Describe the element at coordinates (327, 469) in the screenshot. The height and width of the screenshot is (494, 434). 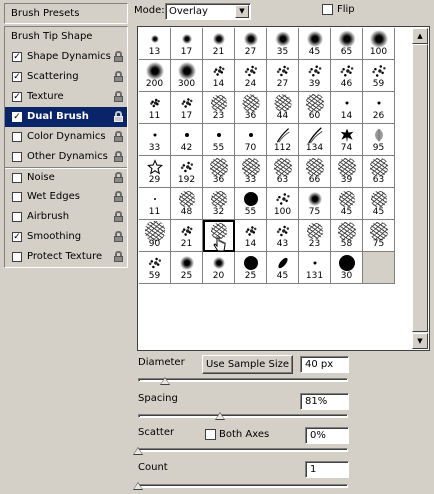
I see `count-field: 1` at that location.